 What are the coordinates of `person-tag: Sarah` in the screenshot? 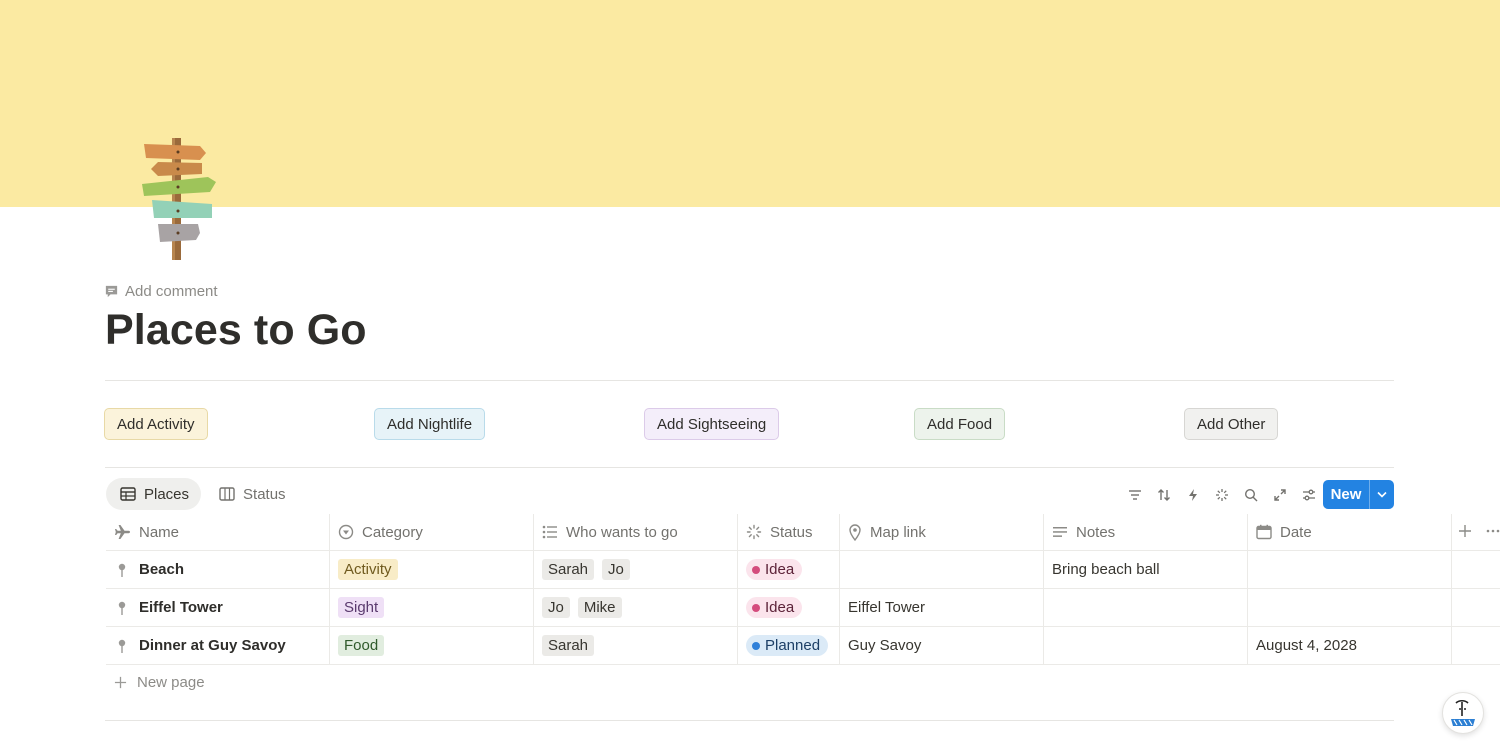 It's located at (568, 569).